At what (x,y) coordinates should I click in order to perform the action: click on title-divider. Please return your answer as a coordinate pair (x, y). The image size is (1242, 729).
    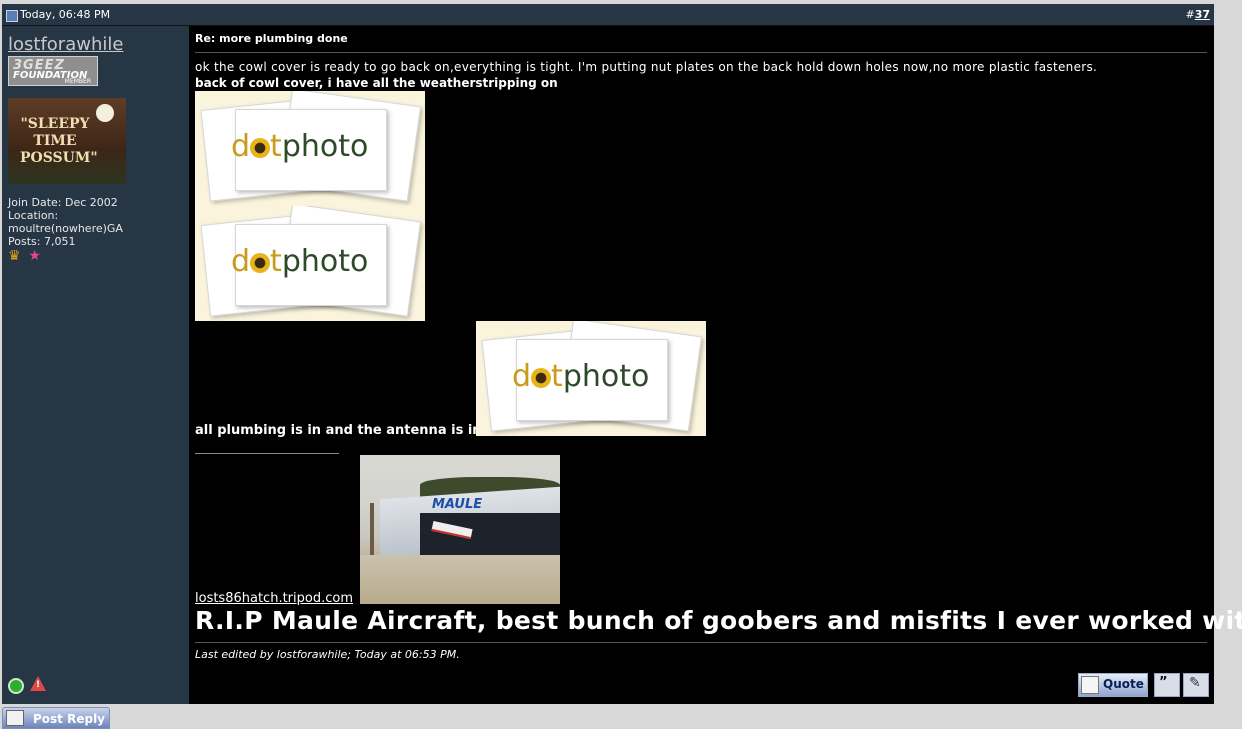
    Looking at the image, I should click on (701, 52).